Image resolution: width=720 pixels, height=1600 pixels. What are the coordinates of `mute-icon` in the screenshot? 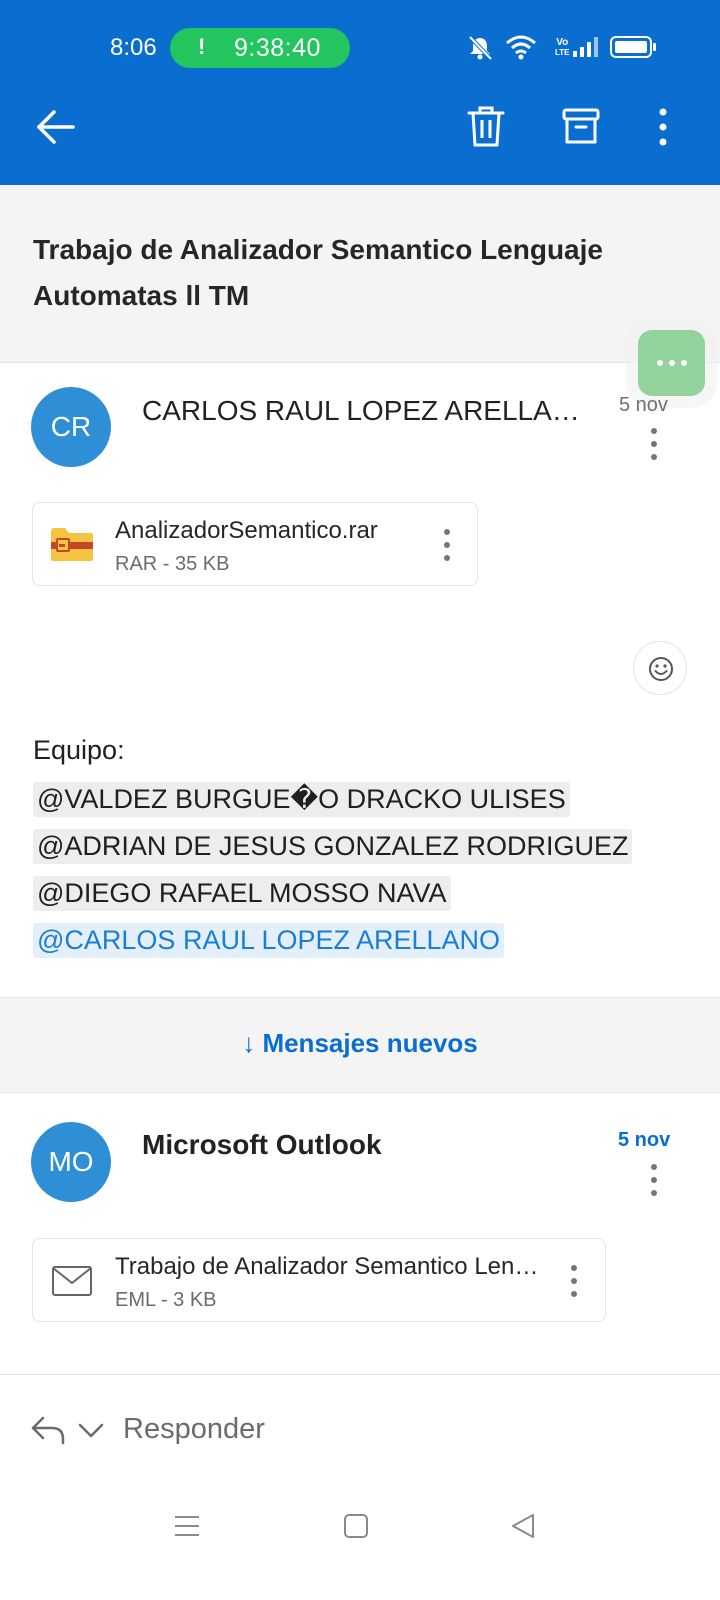 It's located at (480, 50).